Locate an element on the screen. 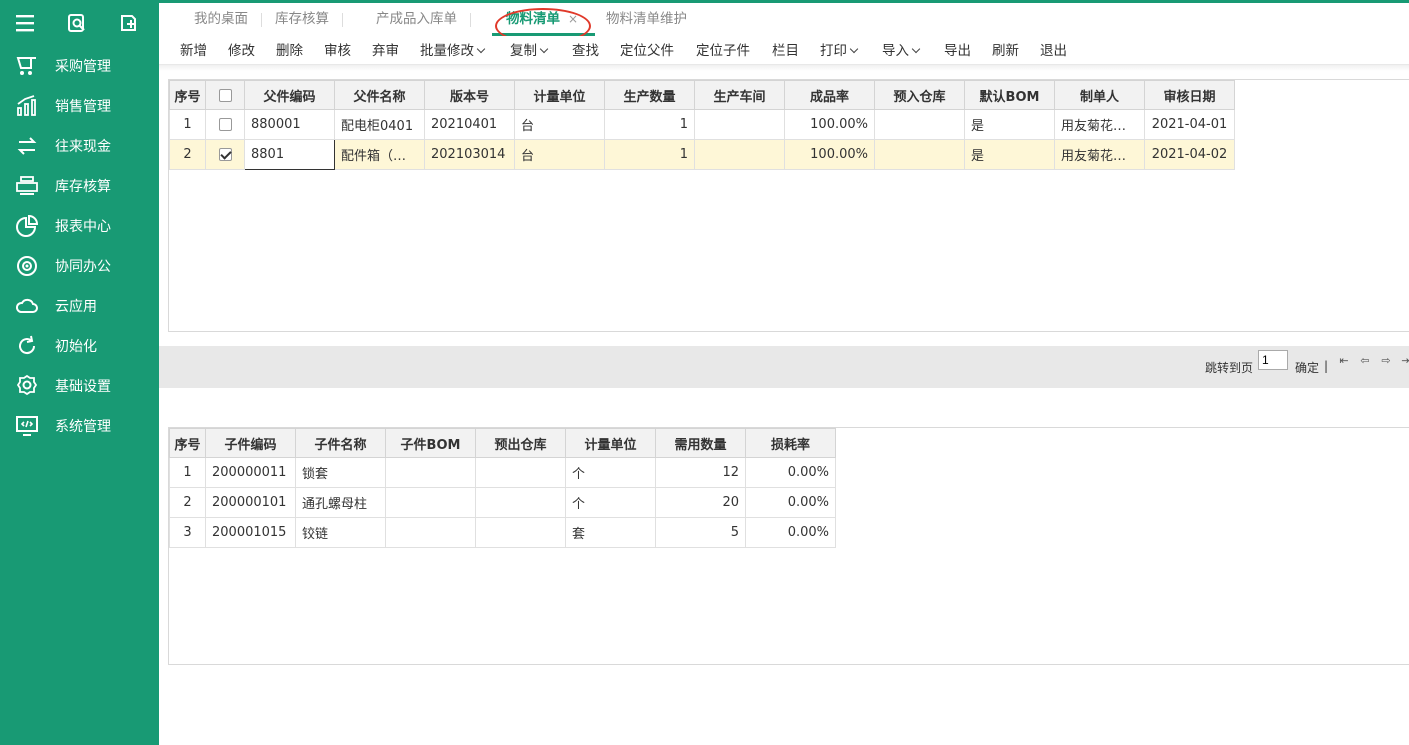 This screenshot has width=1409, height=745. audit-date-cell: 2021-04-01 is located at coordinates (1189, 124).